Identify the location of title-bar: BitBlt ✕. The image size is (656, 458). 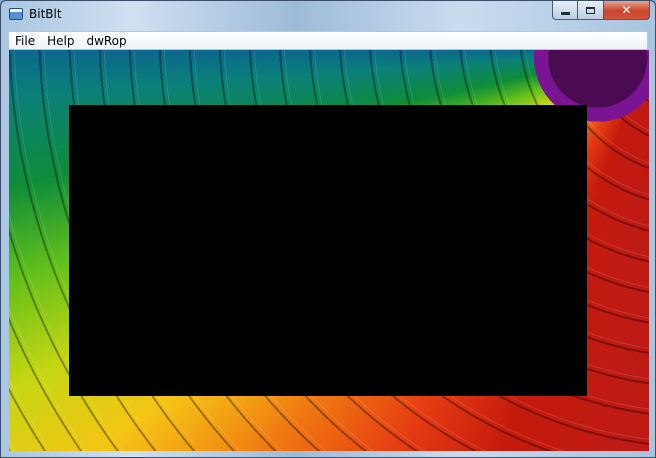
(328, 16).